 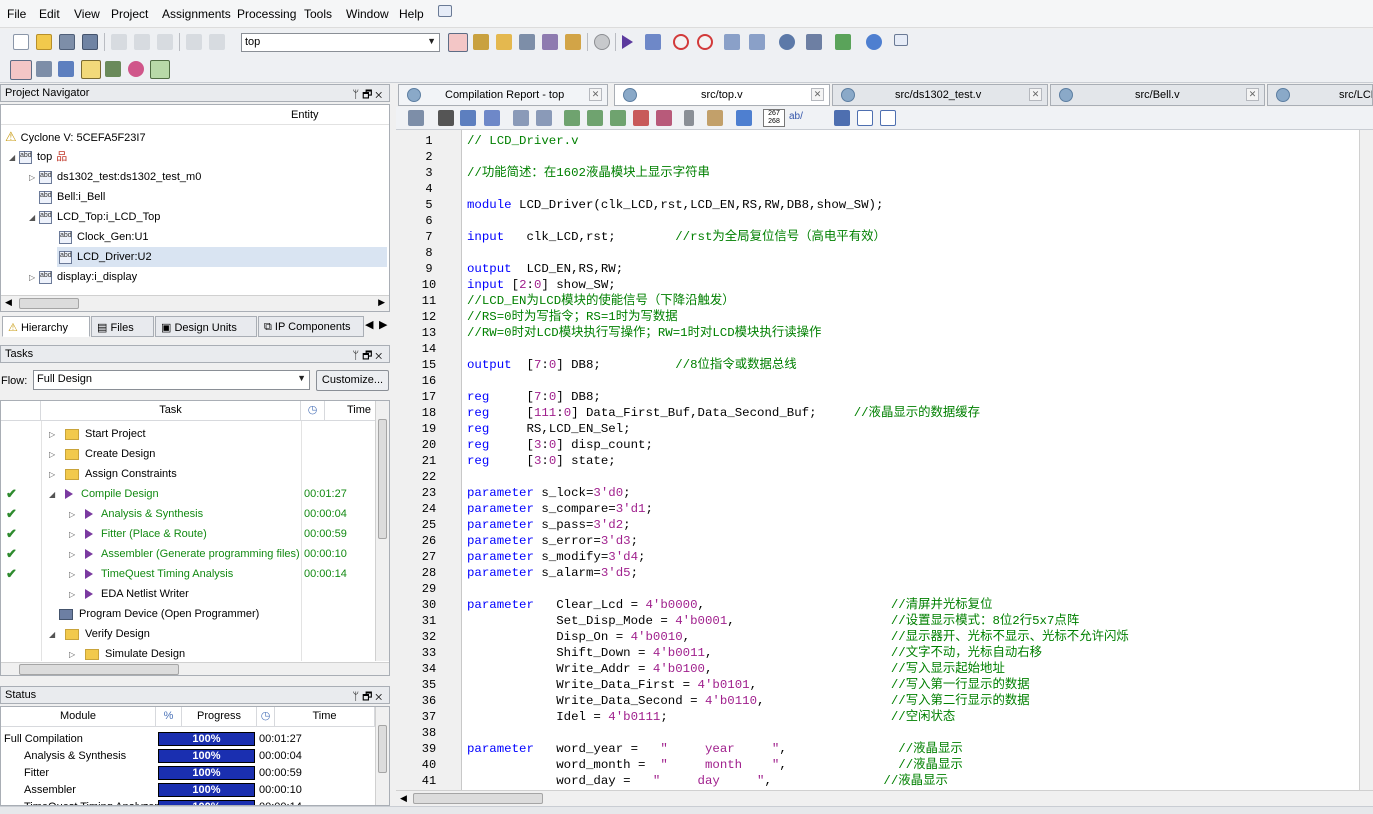 I want to click on status-row: Assembler 100% 00:00:10, so click(x=188, y=790).